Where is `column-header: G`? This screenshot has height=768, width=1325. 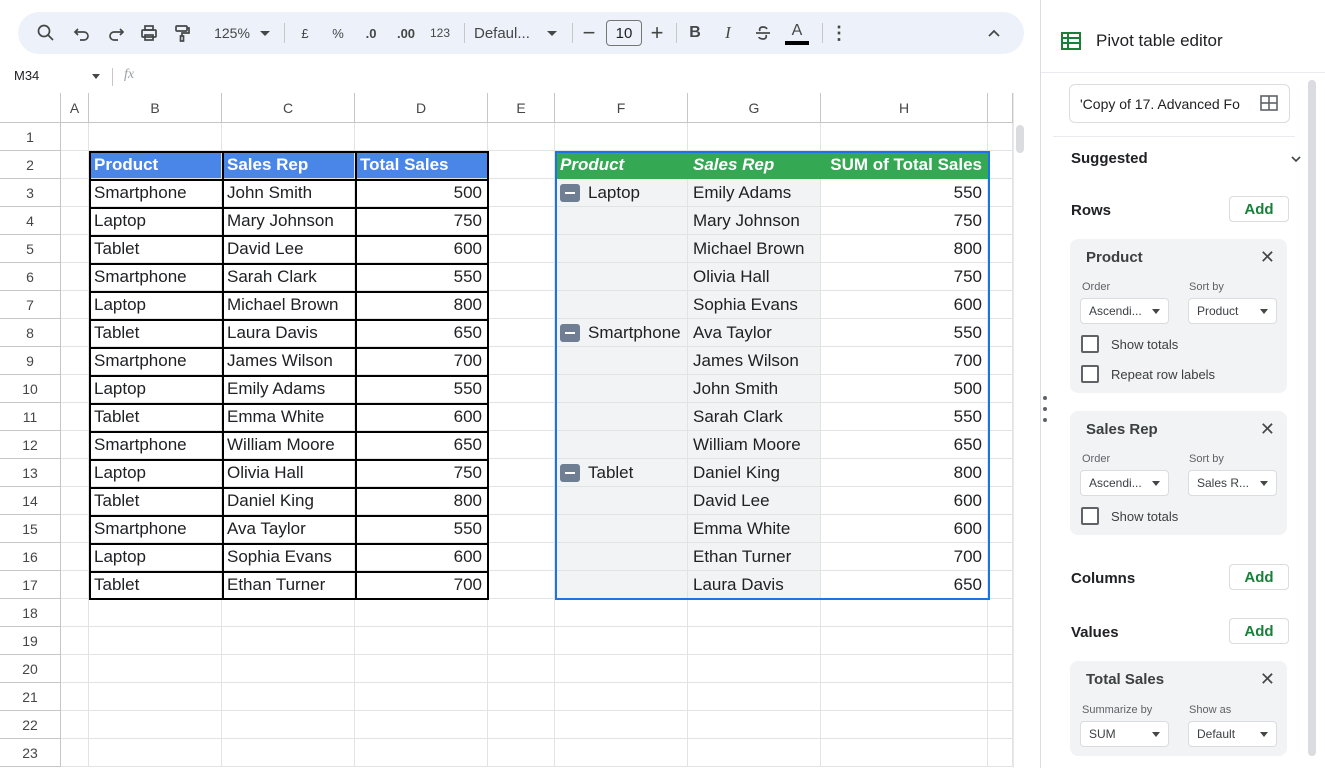
column-header: G is located at coordinates (754, 108).